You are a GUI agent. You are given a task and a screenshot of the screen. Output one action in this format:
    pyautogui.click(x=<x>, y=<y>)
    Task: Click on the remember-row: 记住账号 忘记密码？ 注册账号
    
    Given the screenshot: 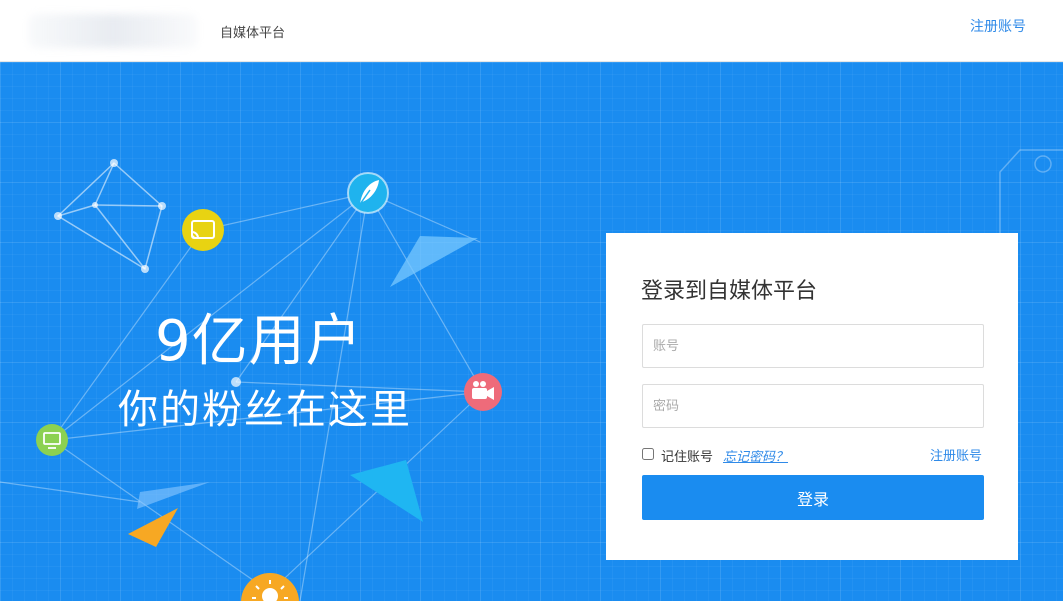 What is the action you would take?
    pyautogui.click(x=813, y=455)
    